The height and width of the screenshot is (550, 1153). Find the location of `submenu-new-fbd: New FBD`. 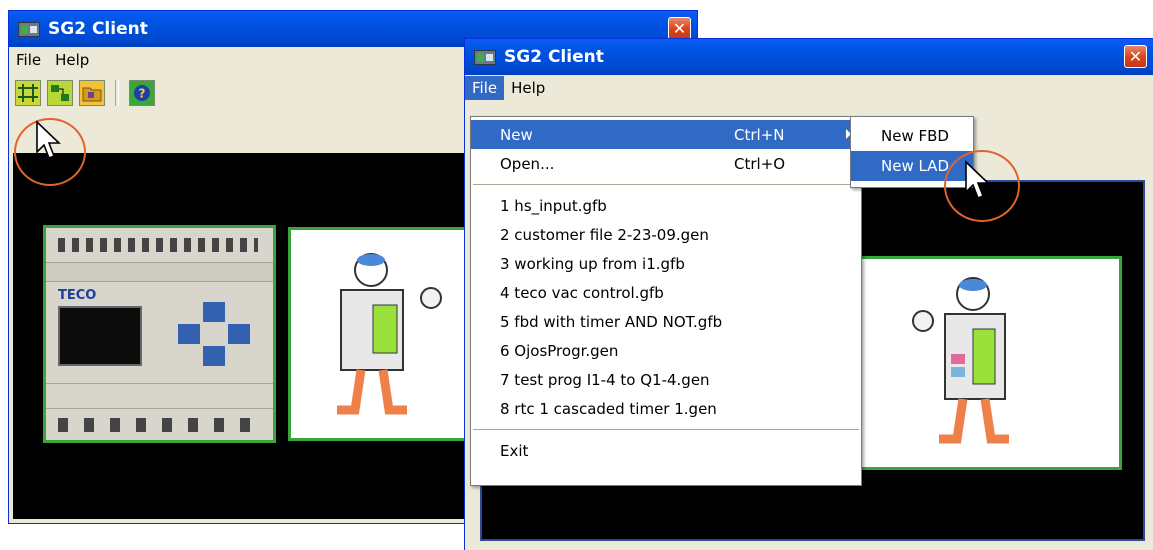

submenu-new-fbd: New FBD is located at coordinates (912, 136).